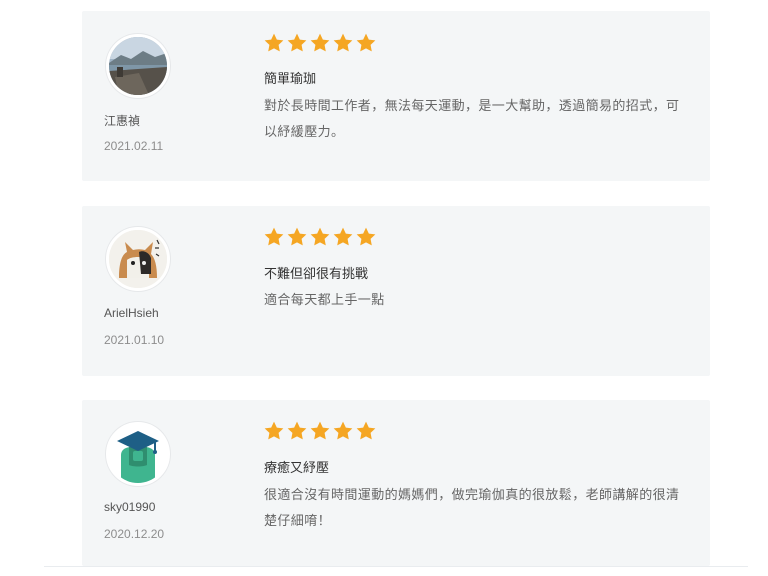 This screenshot has width=768, height=576. What do you see at coordinates (122, 121) in the screenshot?
I see `reviewer-name: 江惠禎` at bounding box center [122, 121].